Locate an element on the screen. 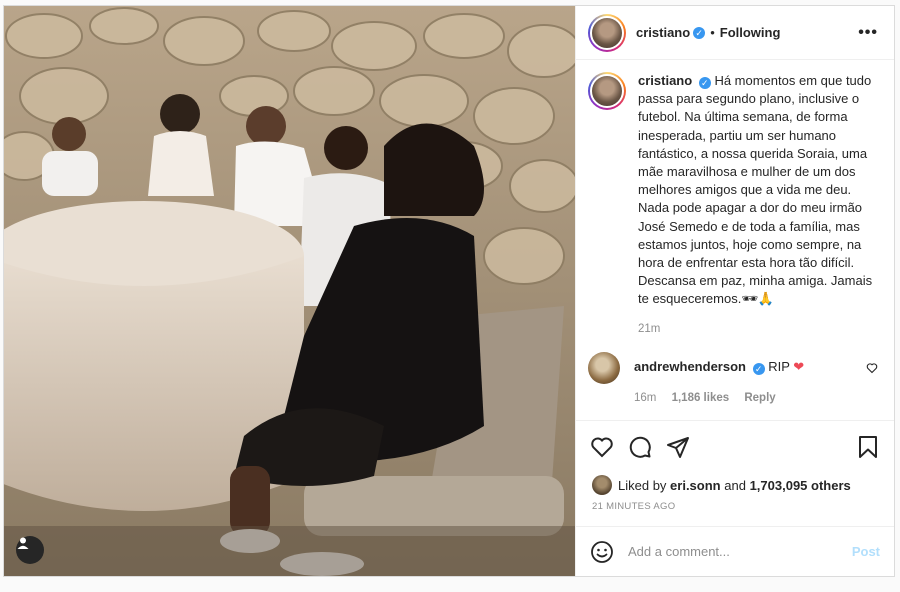  smiley-icon is located at coordinates (602, 552).